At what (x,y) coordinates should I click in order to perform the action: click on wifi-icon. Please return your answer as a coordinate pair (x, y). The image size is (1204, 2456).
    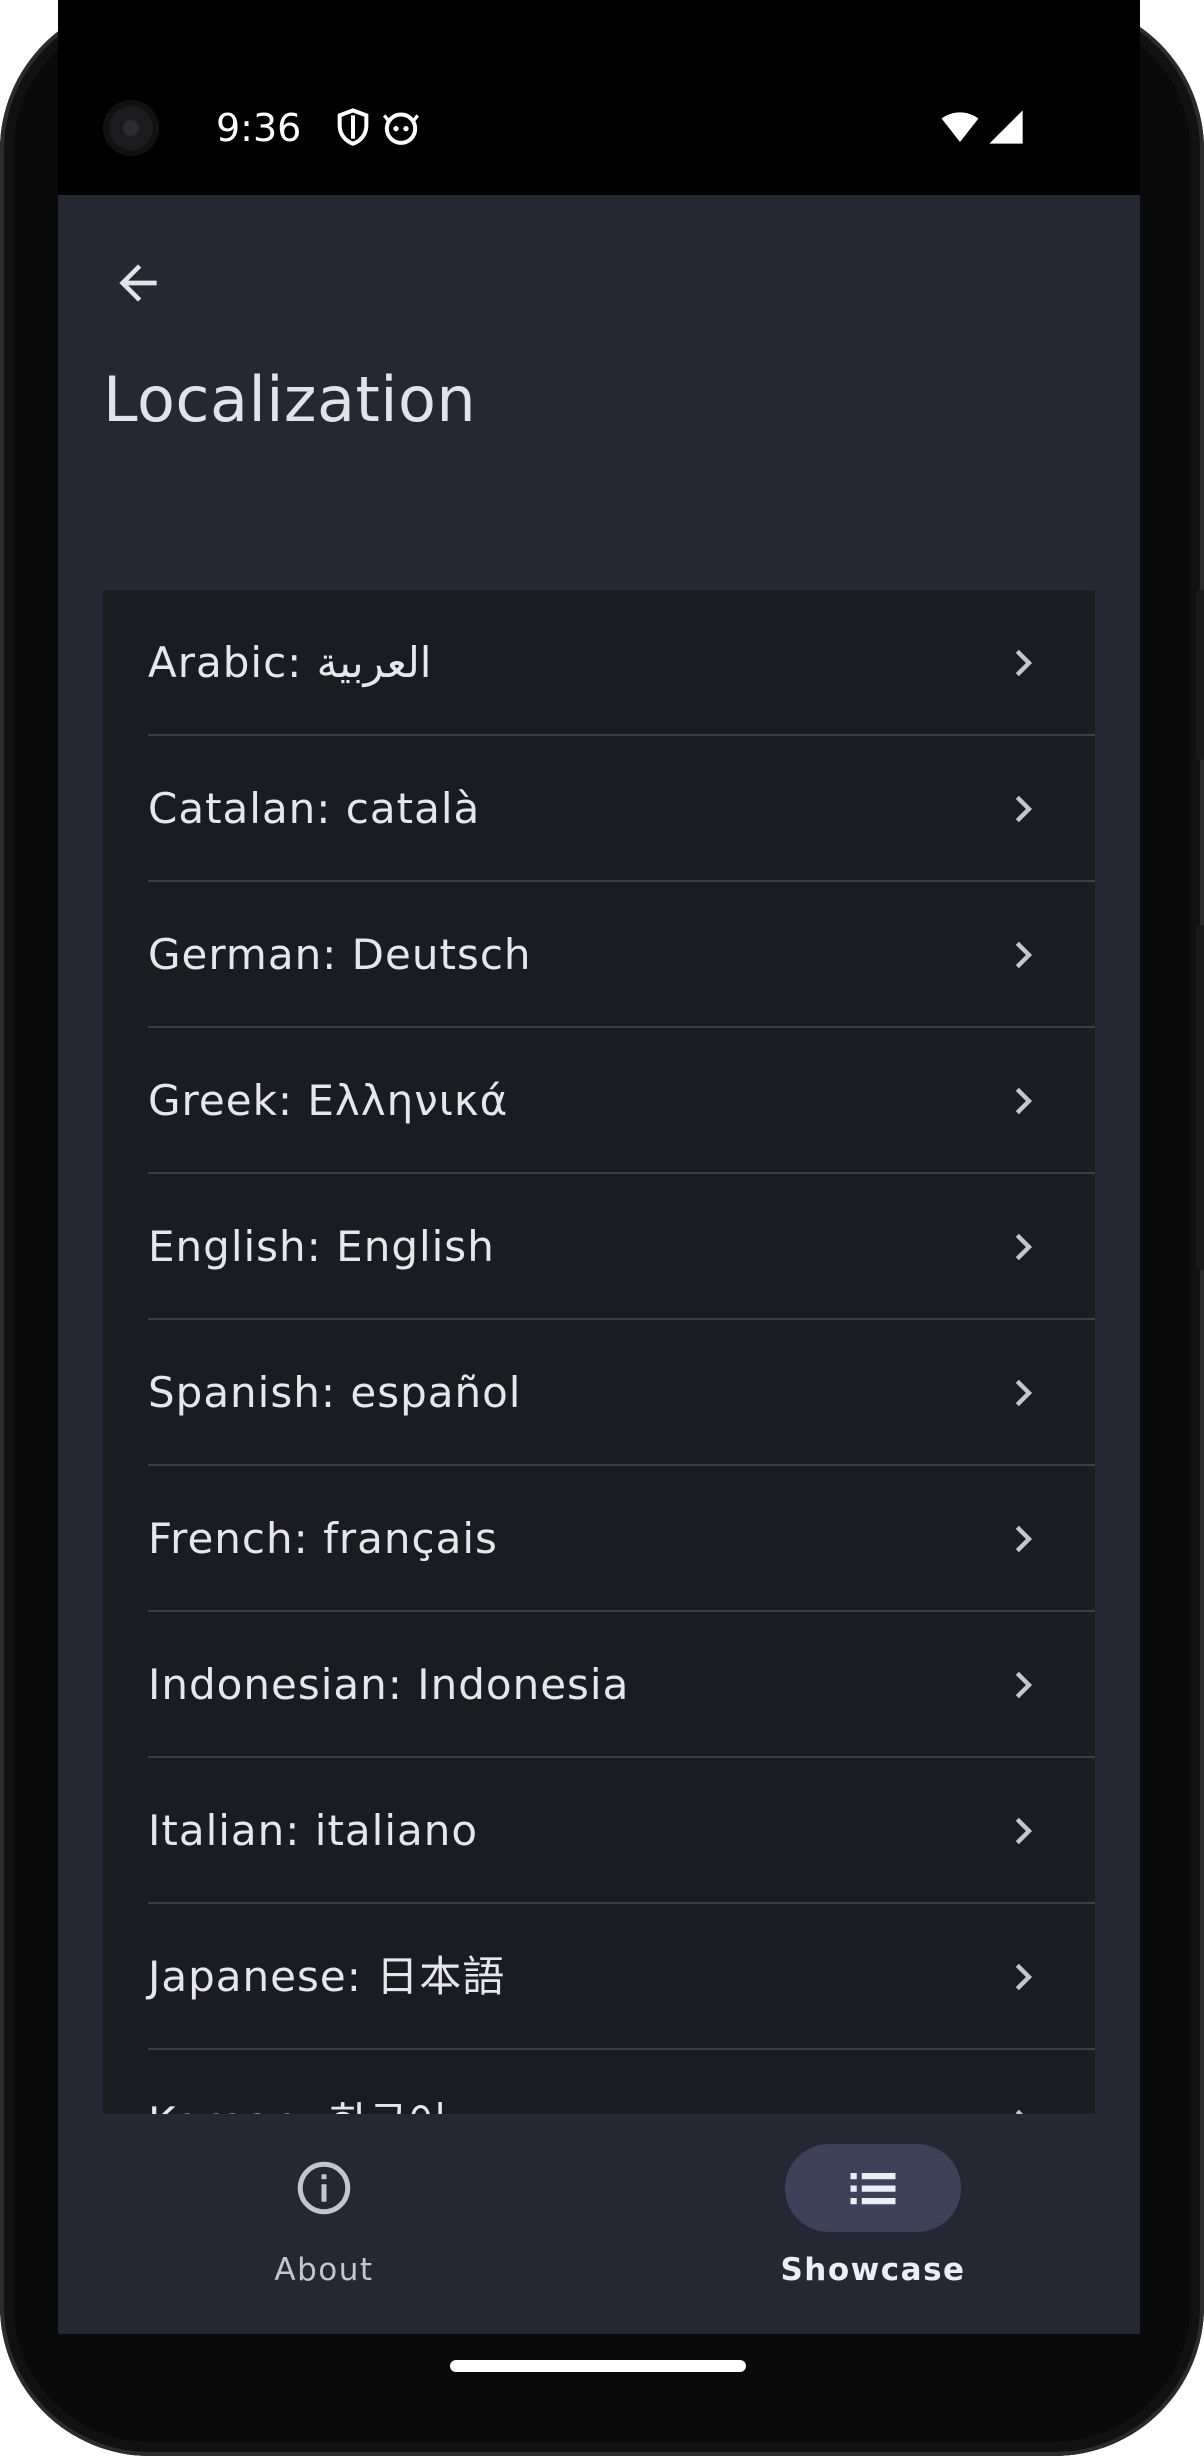
    Looking at the image, I should click on (960, 127).